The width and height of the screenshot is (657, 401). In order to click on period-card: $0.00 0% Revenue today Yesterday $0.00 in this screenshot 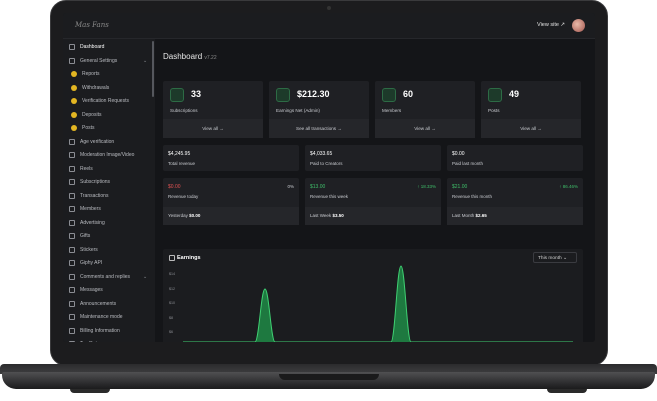, I will do `click(231, 201)`.